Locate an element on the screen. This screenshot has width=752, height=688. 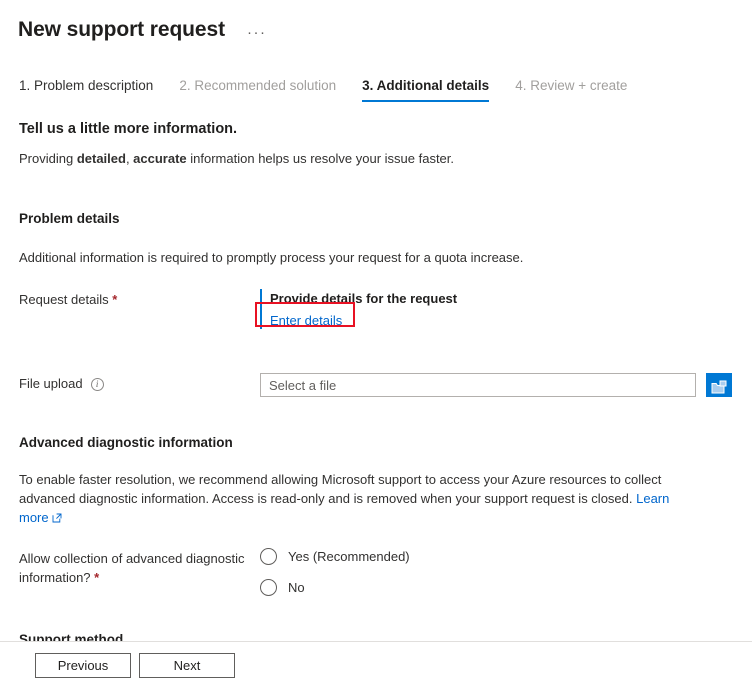
intro-sub-prefix: Providing is located at coordinates (48, 158).